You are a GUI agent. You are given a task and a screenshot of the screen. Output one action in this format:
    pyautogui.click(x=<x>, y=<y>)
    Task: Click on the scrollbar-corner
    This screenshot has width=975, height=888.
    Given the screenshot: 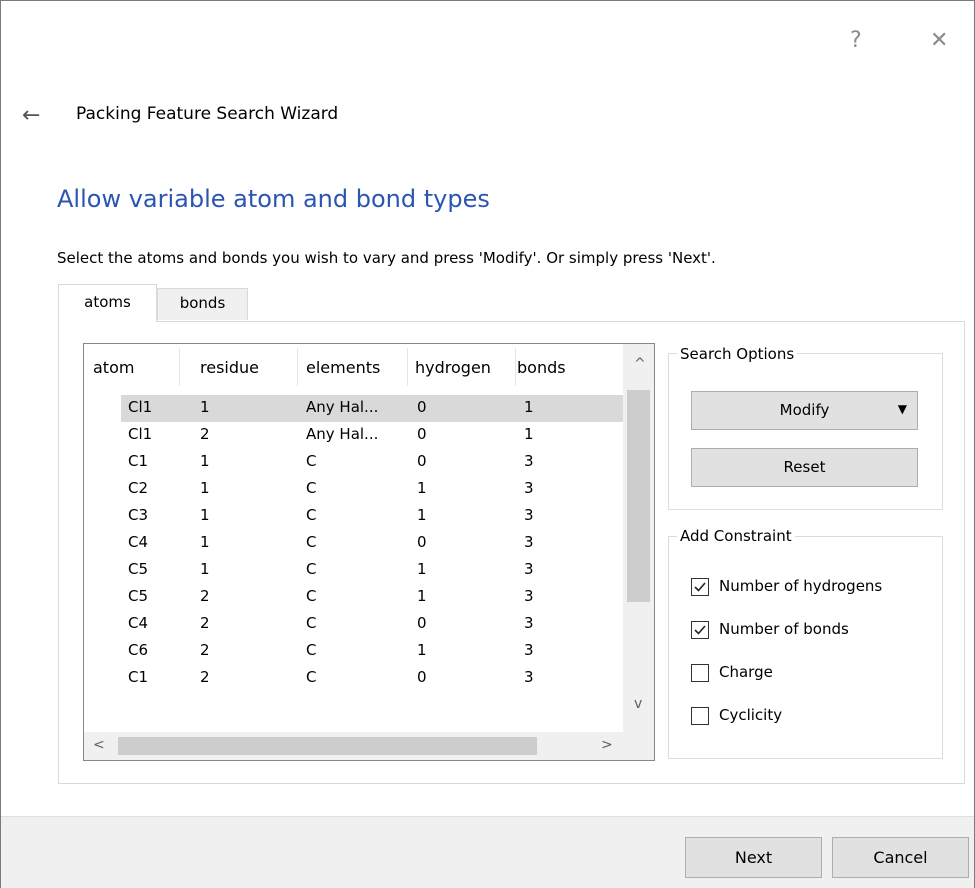 What is the action you would take?
    pyautogui.click(x=638, y=746)
    